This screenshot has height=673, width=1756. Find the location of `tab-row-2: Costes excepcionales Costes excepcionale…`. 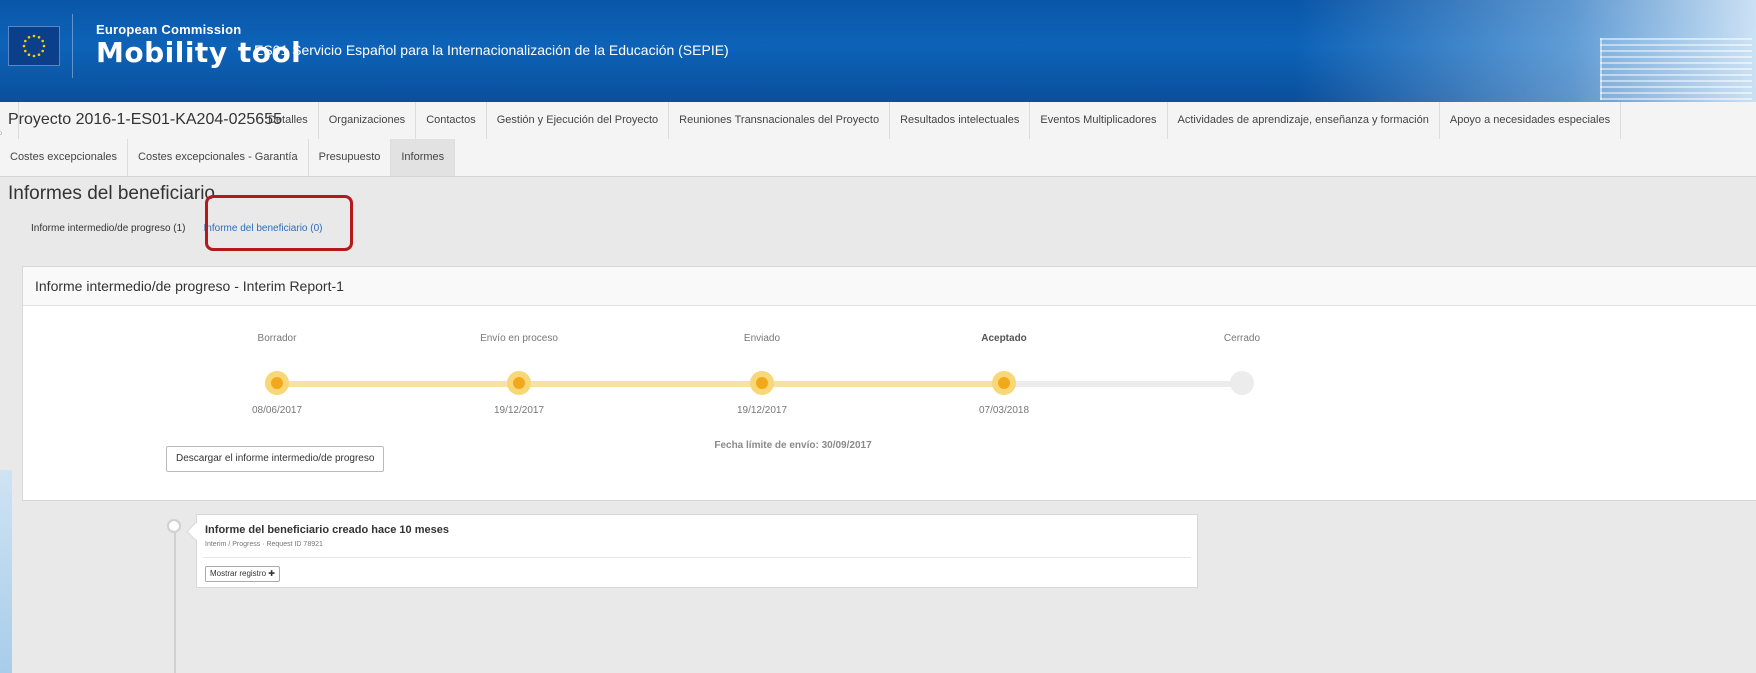

tab-row-2: Costes excepcionales Costes excepcionale… is located at coordinates (228, 157).